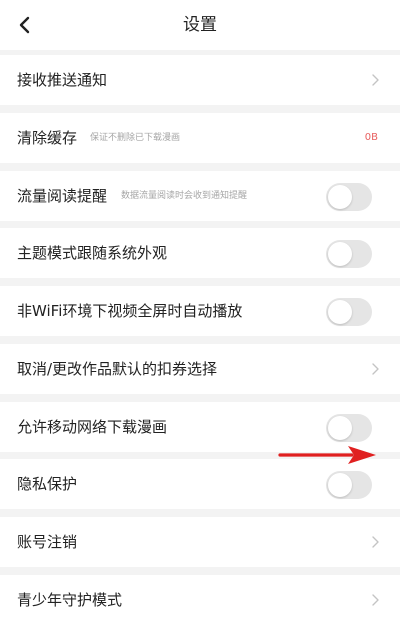 The height and width of the screenshot is (620, 400). I want to click on settings-row-push-notifications: 接收推送通知, so click(200, 80).